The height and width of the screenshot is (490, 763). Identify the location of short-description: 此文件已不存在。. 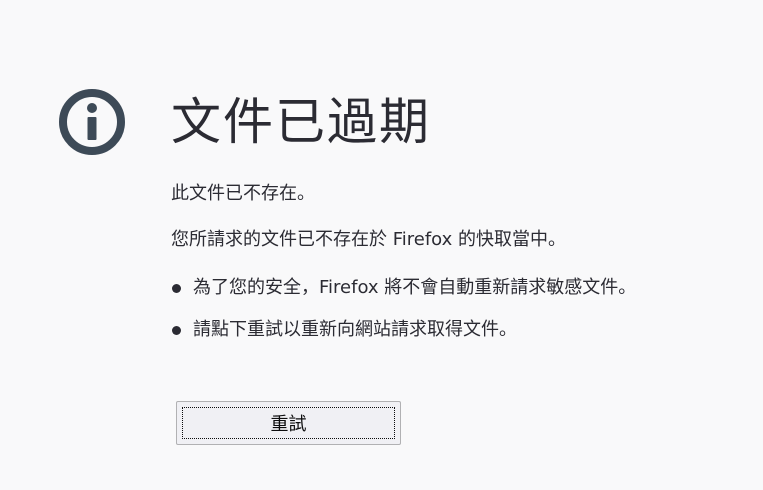
(243, 193).